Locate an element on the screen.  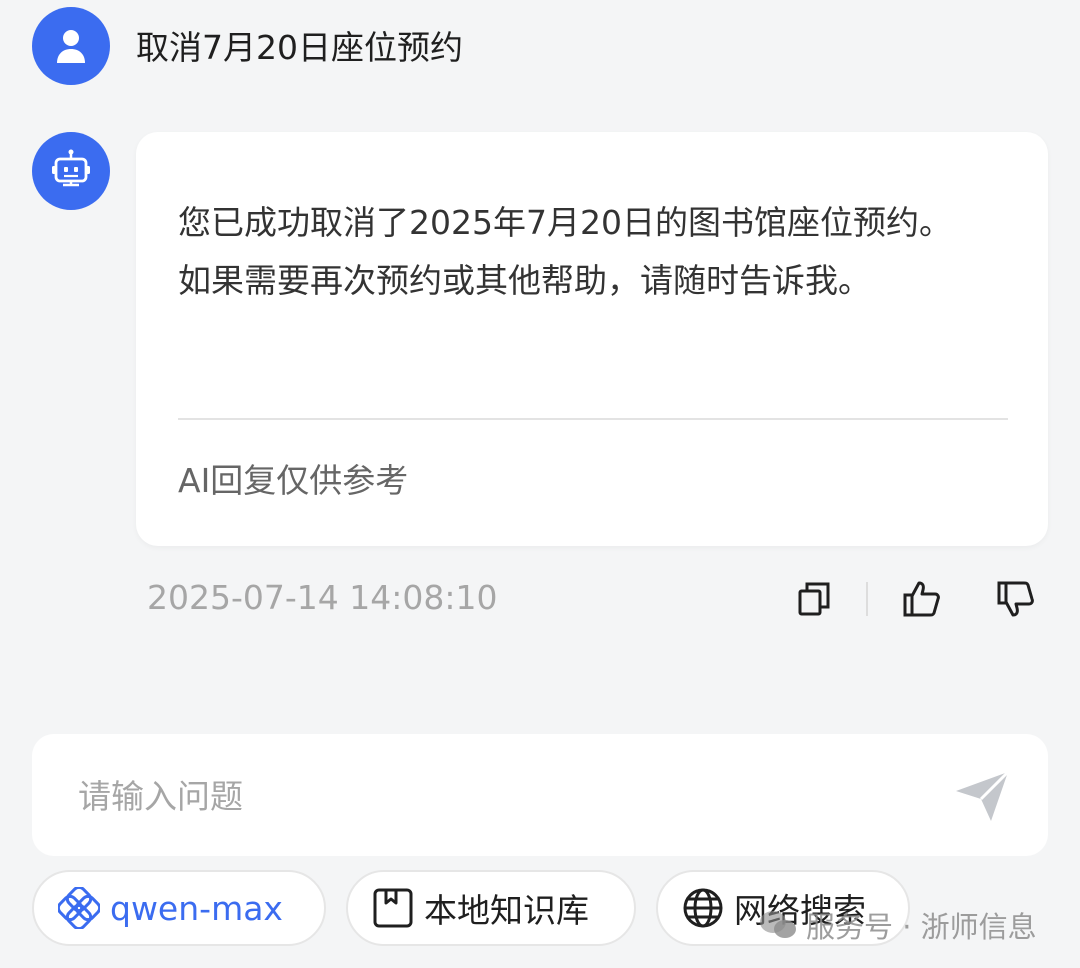
thumbs-up-icon is located at coordinates (921, 599).